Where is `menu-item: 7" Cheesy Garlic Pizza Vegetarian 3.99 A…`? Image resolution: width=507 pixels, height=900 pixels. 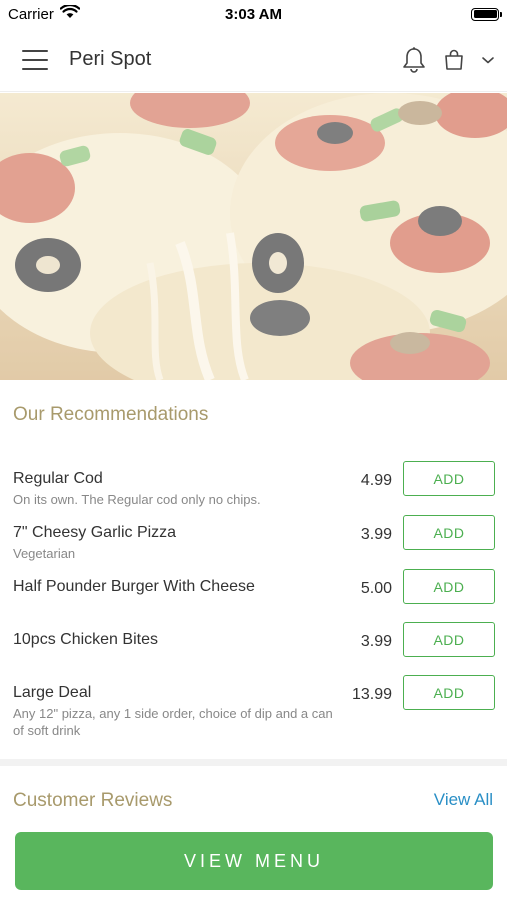
menu-item: 7" Cheesy Garlic Pizza Vegetarian 3.99 A… is located at coordinates (254, 538).